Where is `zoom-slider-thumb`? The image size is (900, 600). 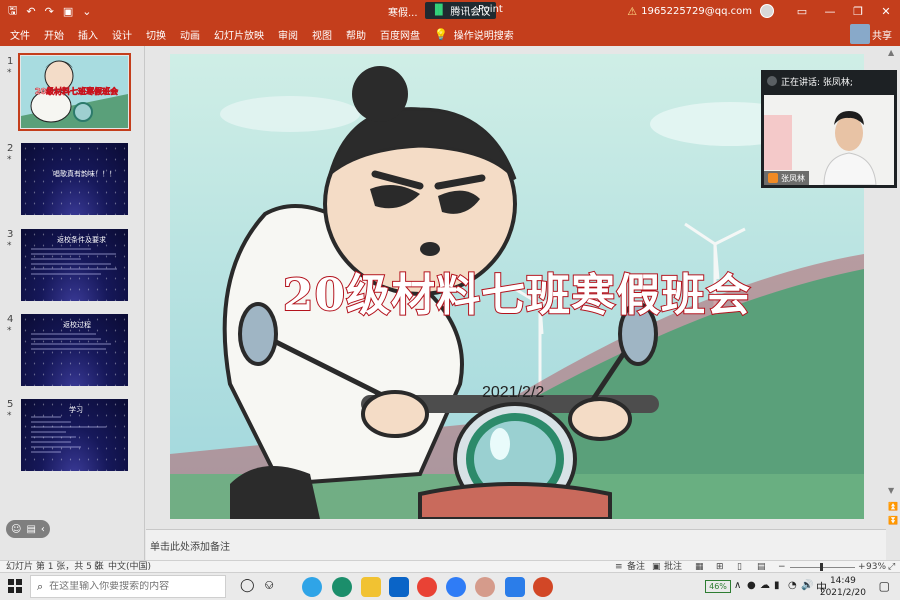 zoom-slider-thumb is located at coordinates (821, 567).